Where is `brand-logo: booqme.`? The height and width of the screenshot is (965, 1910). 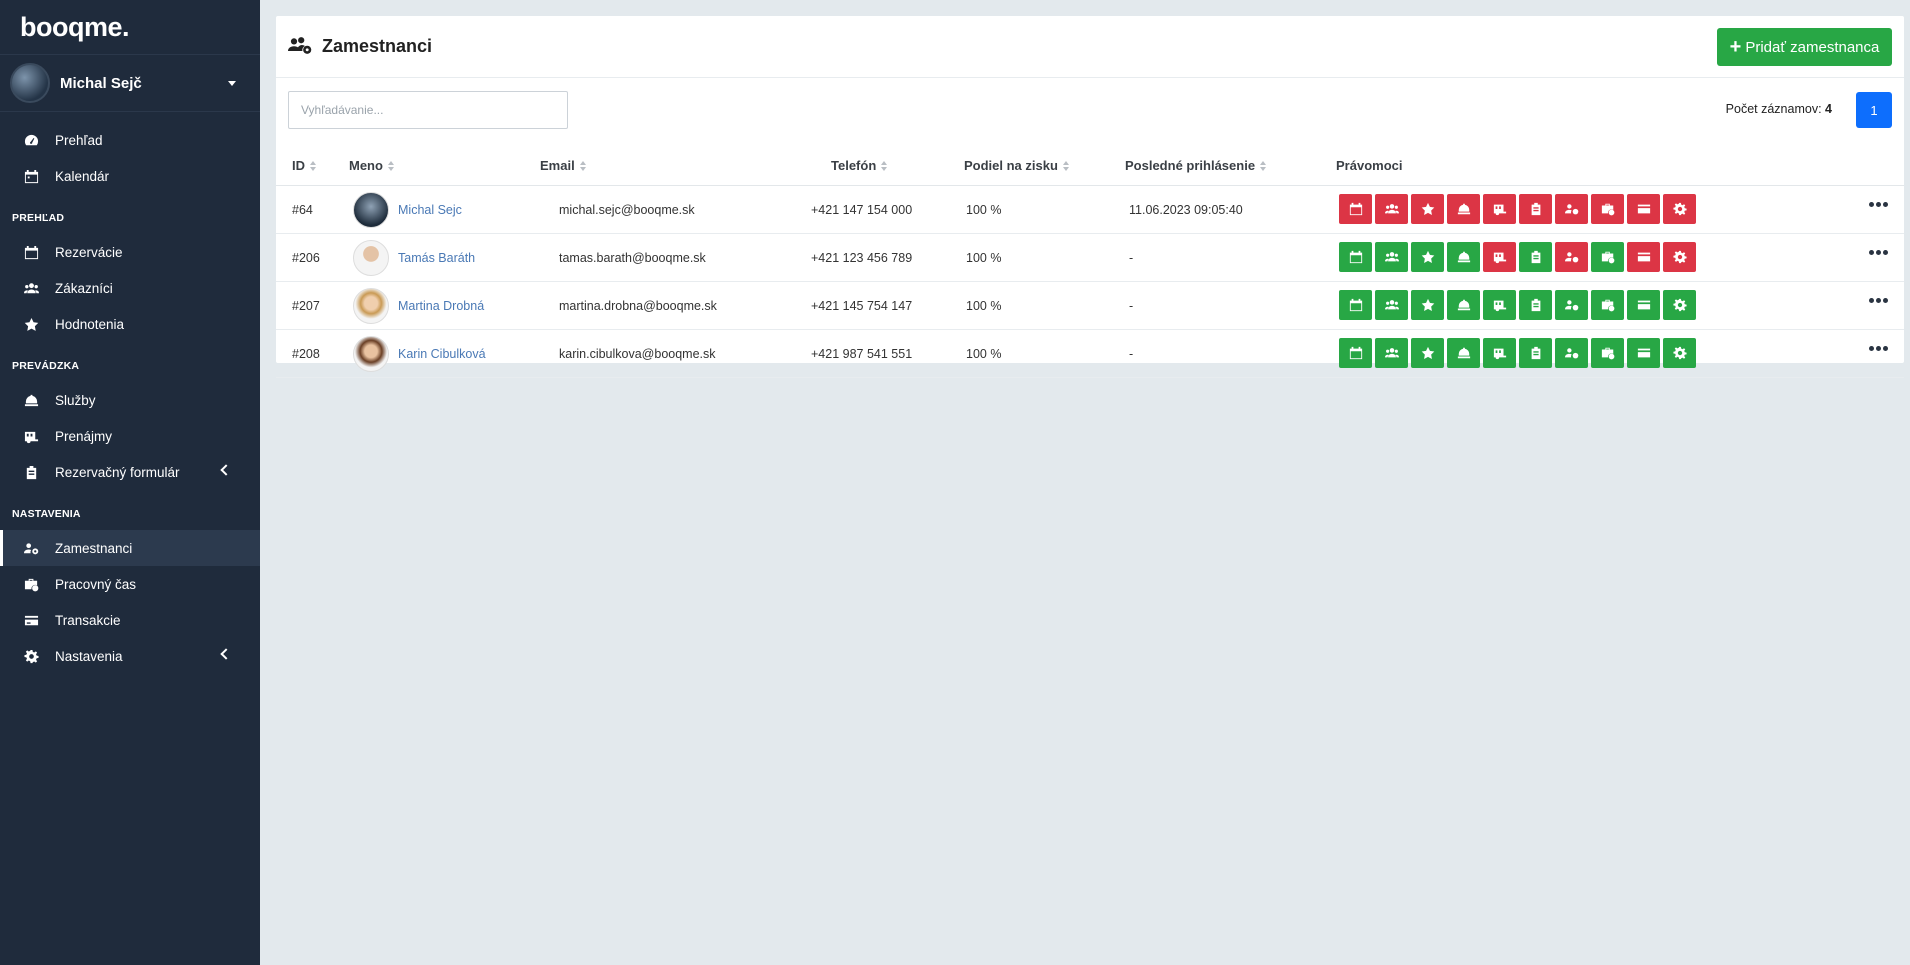 brand-logo: booqme. is located at coordinates (130, 27).